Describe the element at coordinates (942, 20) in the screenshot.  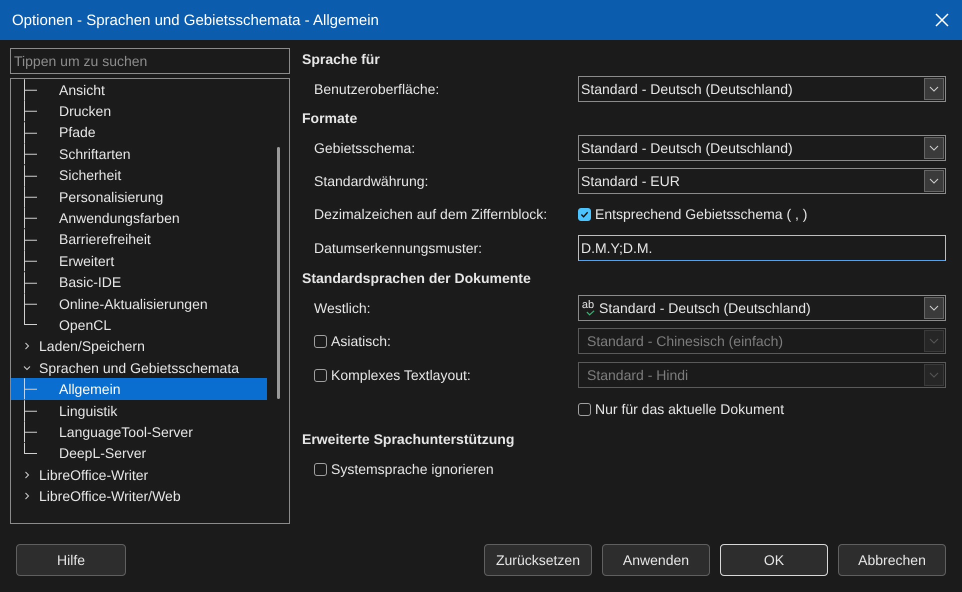
I see `close-icon` at that location.